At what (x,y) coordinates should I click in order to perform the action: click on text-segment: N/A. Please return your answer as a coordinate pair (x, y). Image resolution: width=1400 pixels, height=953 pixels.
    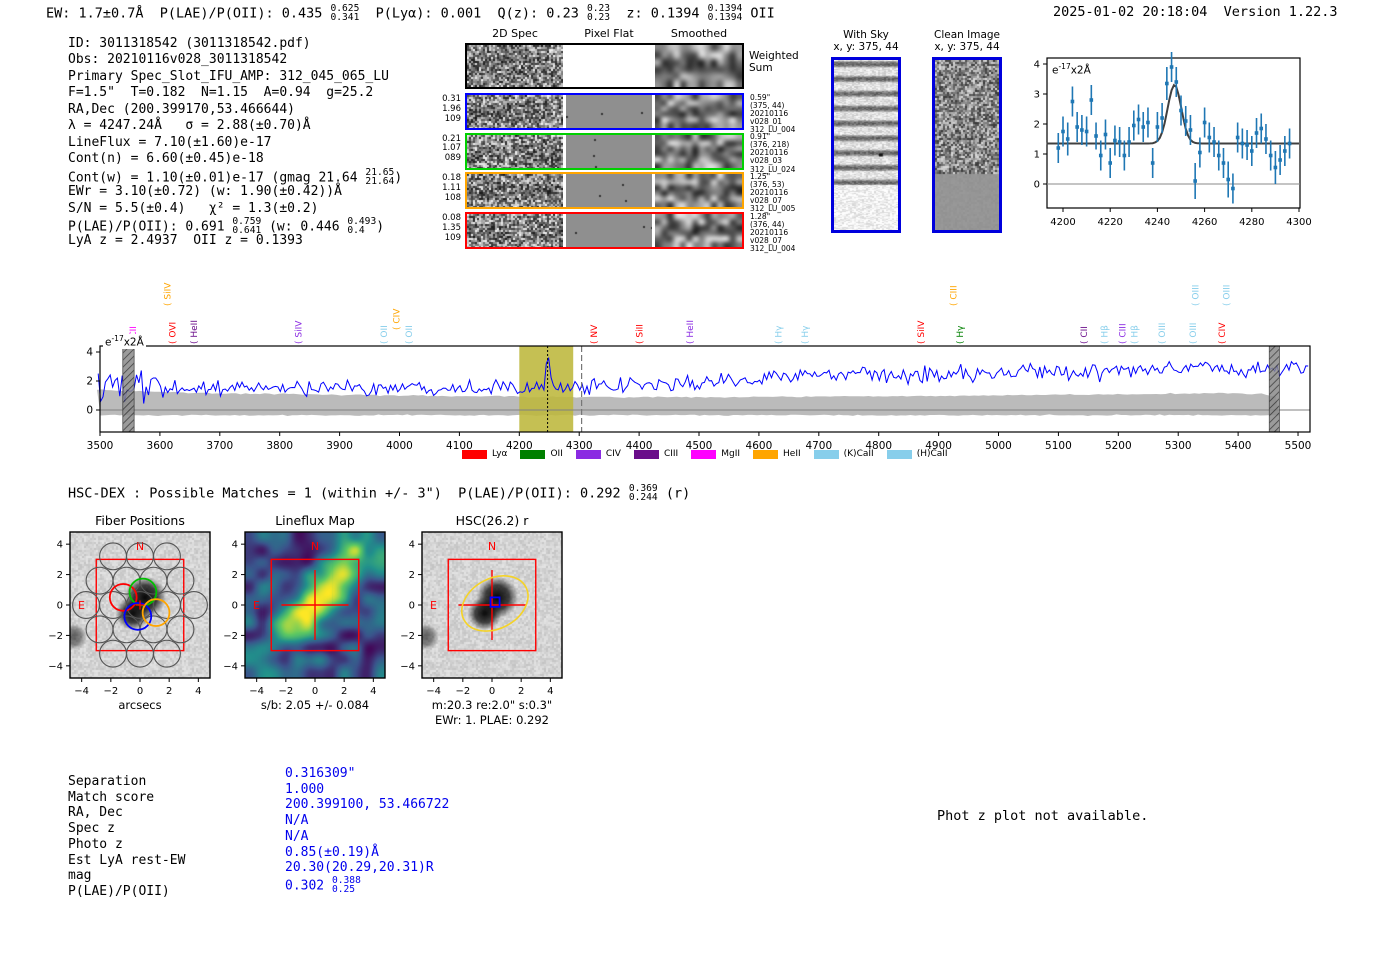
    Looking at the image, I should click on (297, 836).